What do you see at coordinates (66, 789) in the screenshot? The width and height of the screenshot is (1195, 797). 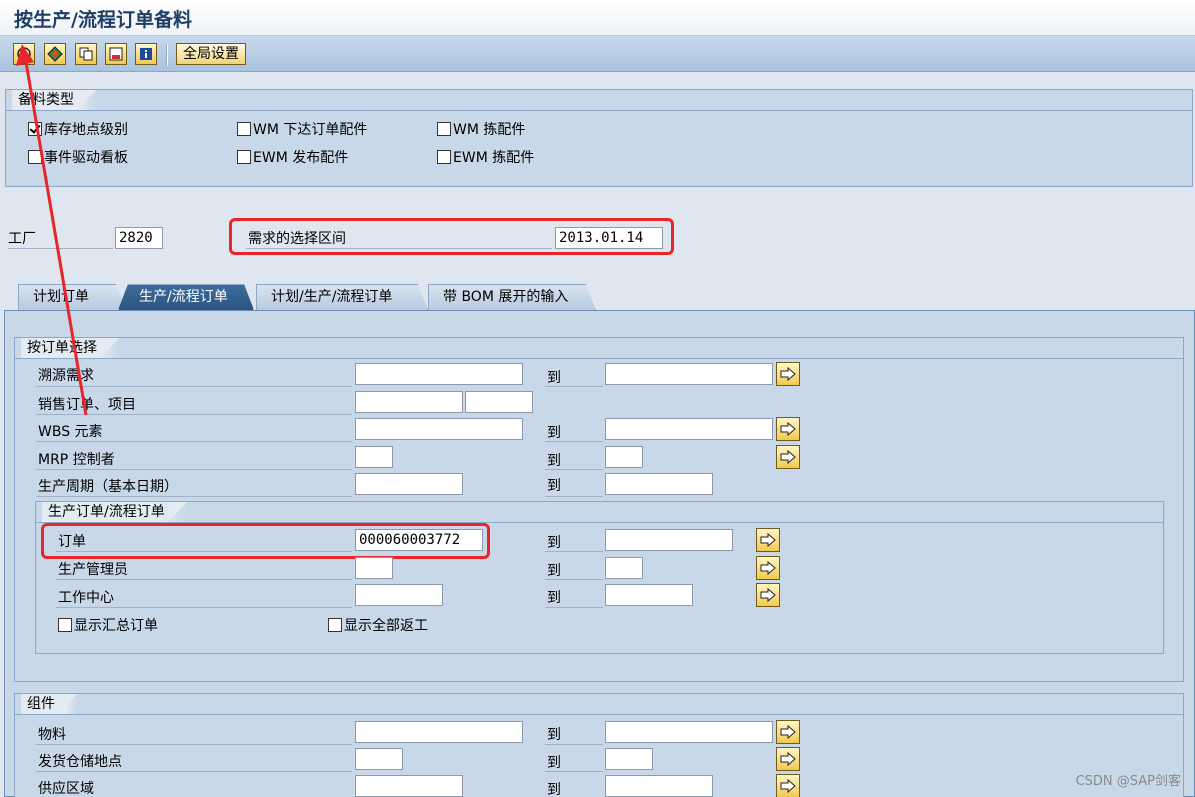 I see `supply-area-label: 供应区域` at bounding box center [66, 789].